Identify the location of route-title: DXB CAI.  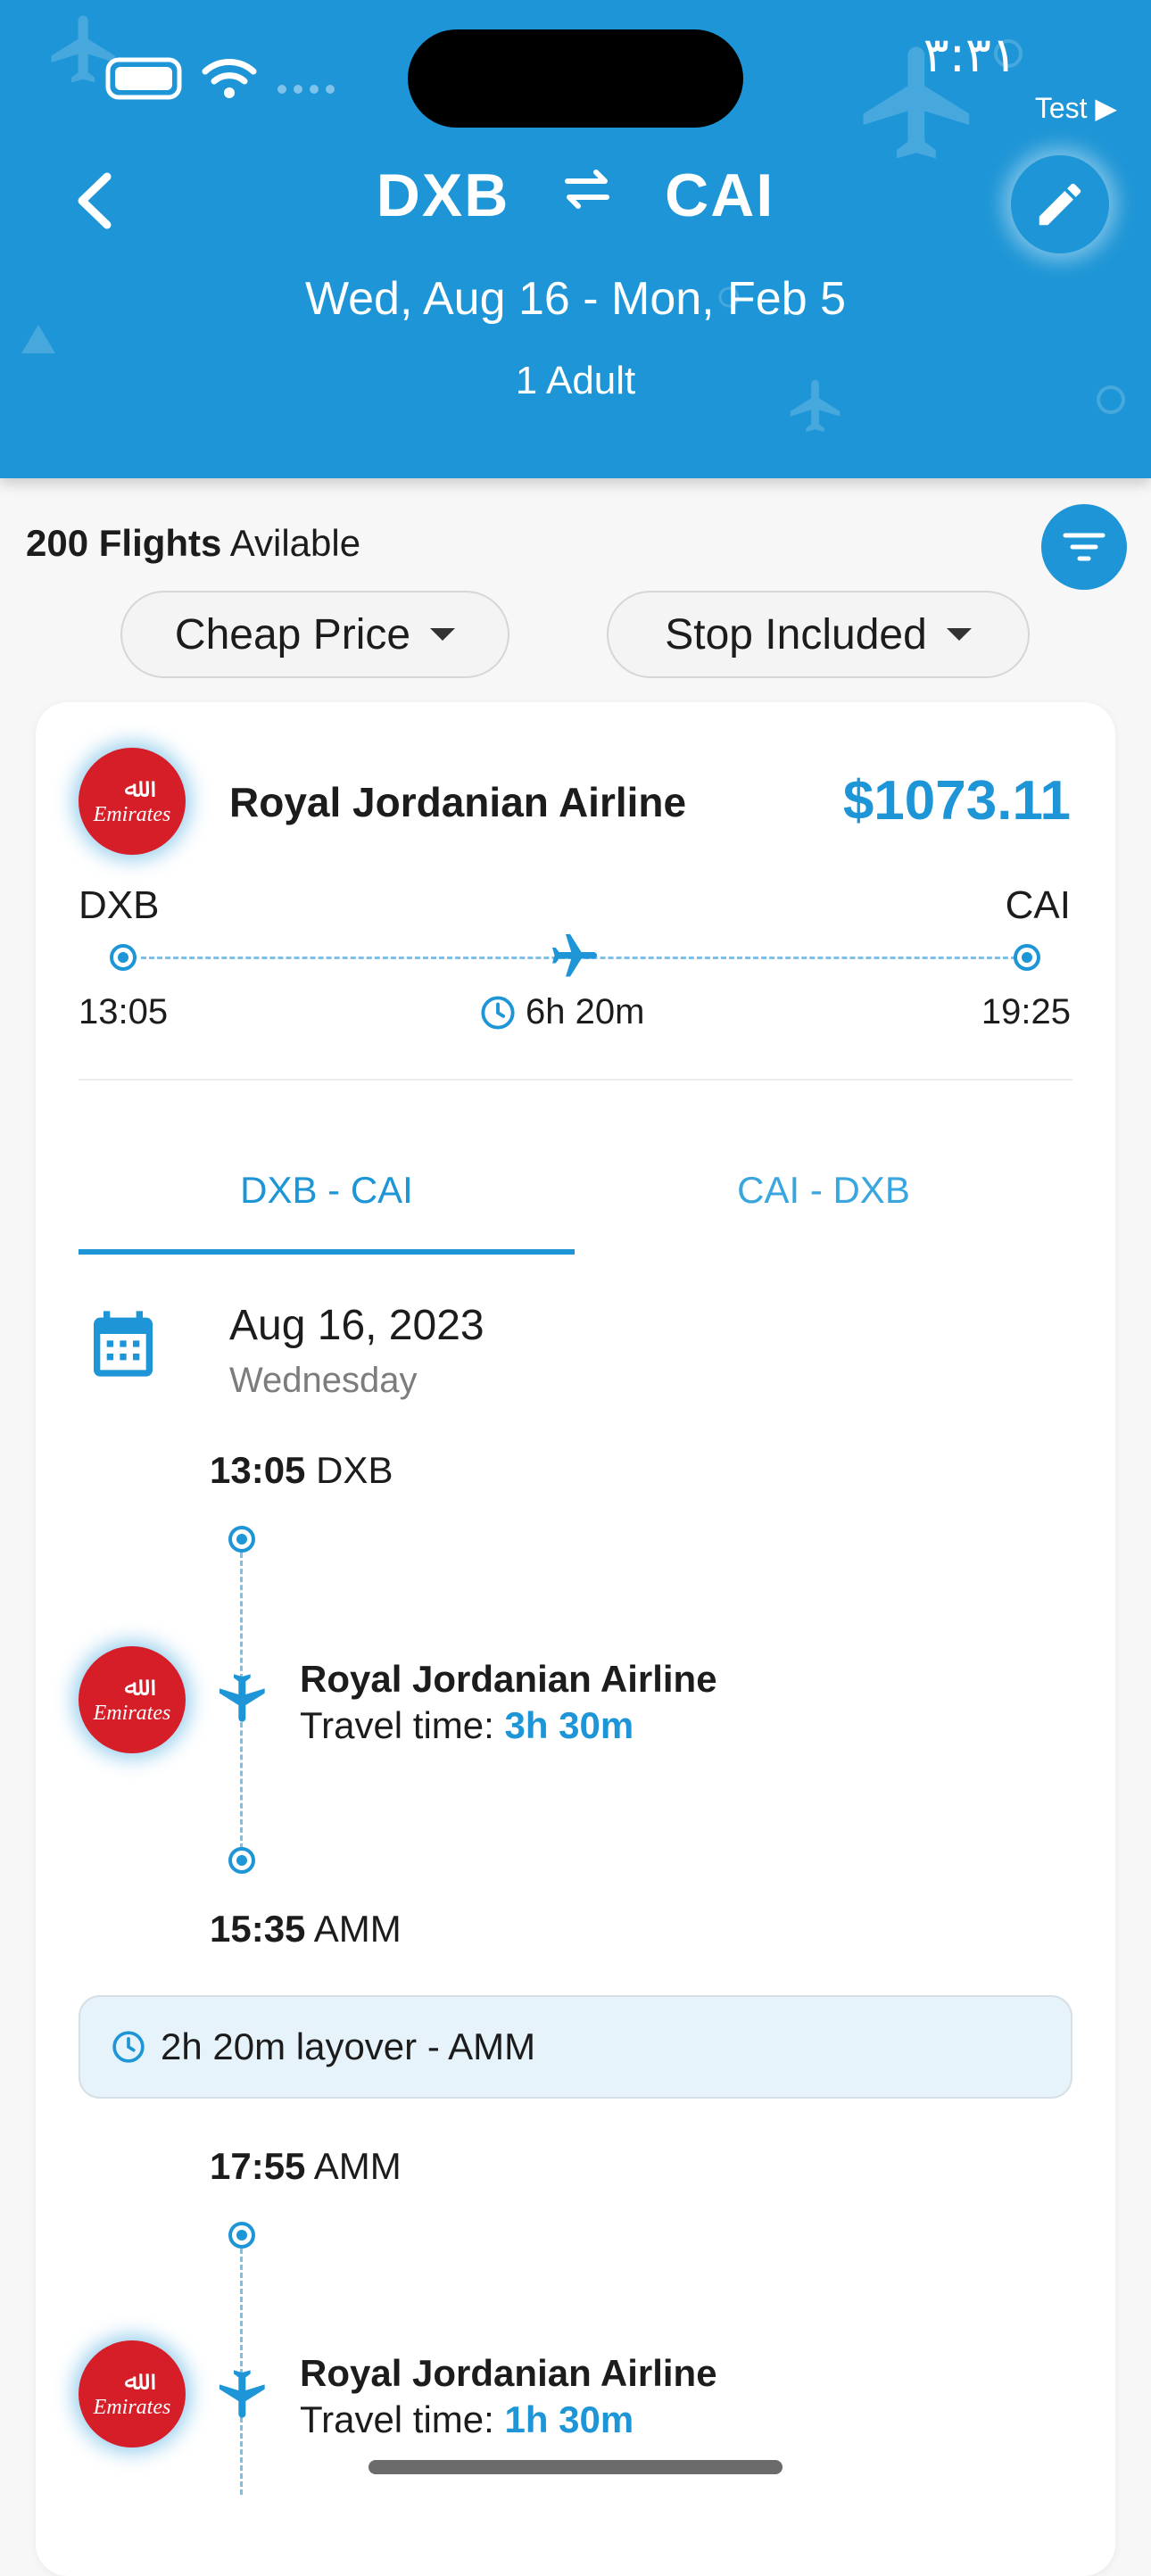
(575, 193).